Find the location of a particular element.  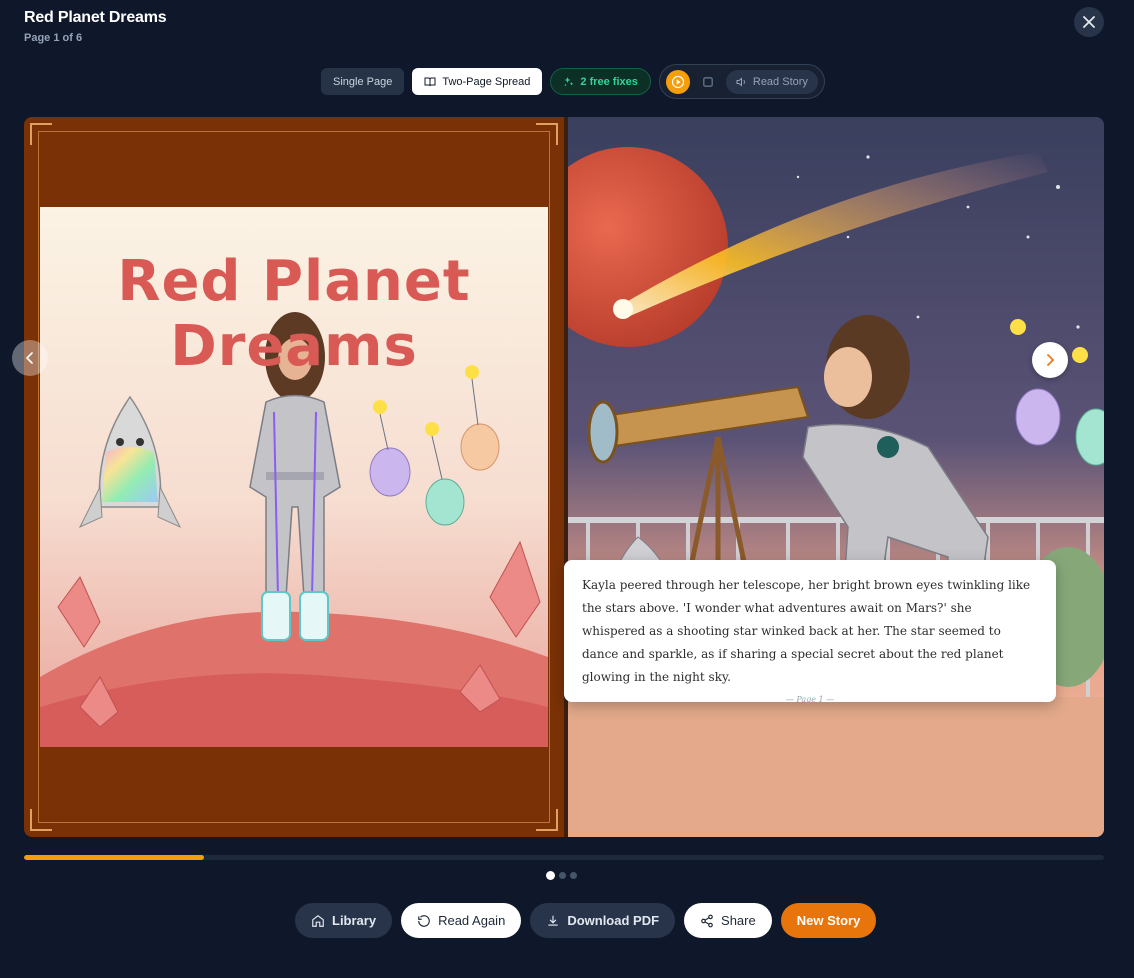

share-icon is located at coordinates (707, 920).